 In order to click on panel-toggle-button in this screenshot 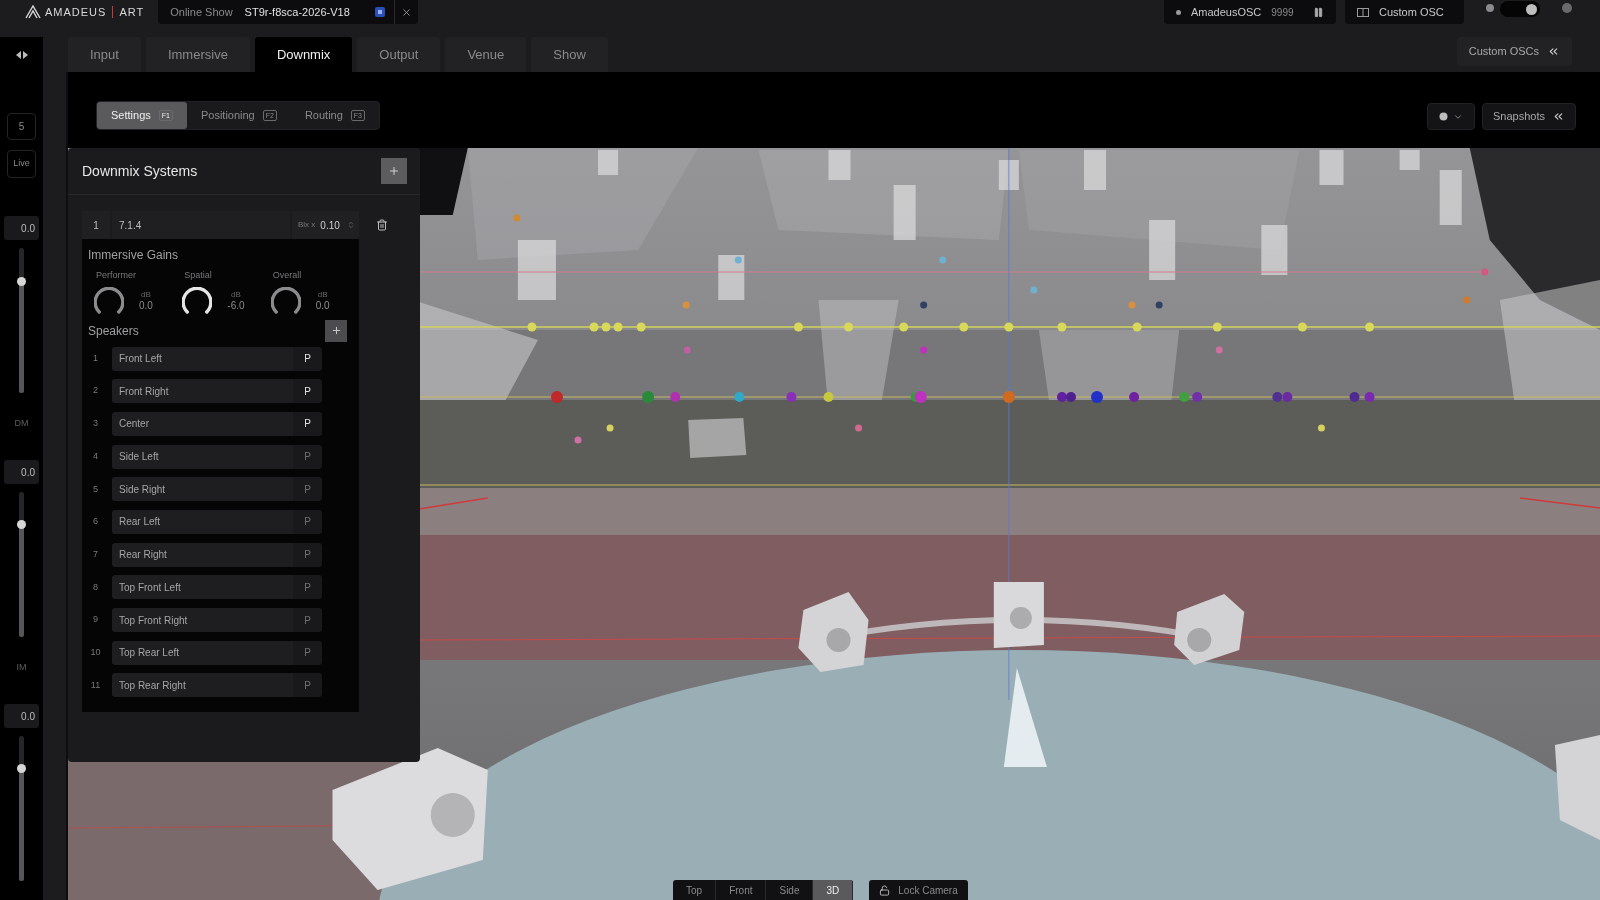, I will do `click(21, 55)`.